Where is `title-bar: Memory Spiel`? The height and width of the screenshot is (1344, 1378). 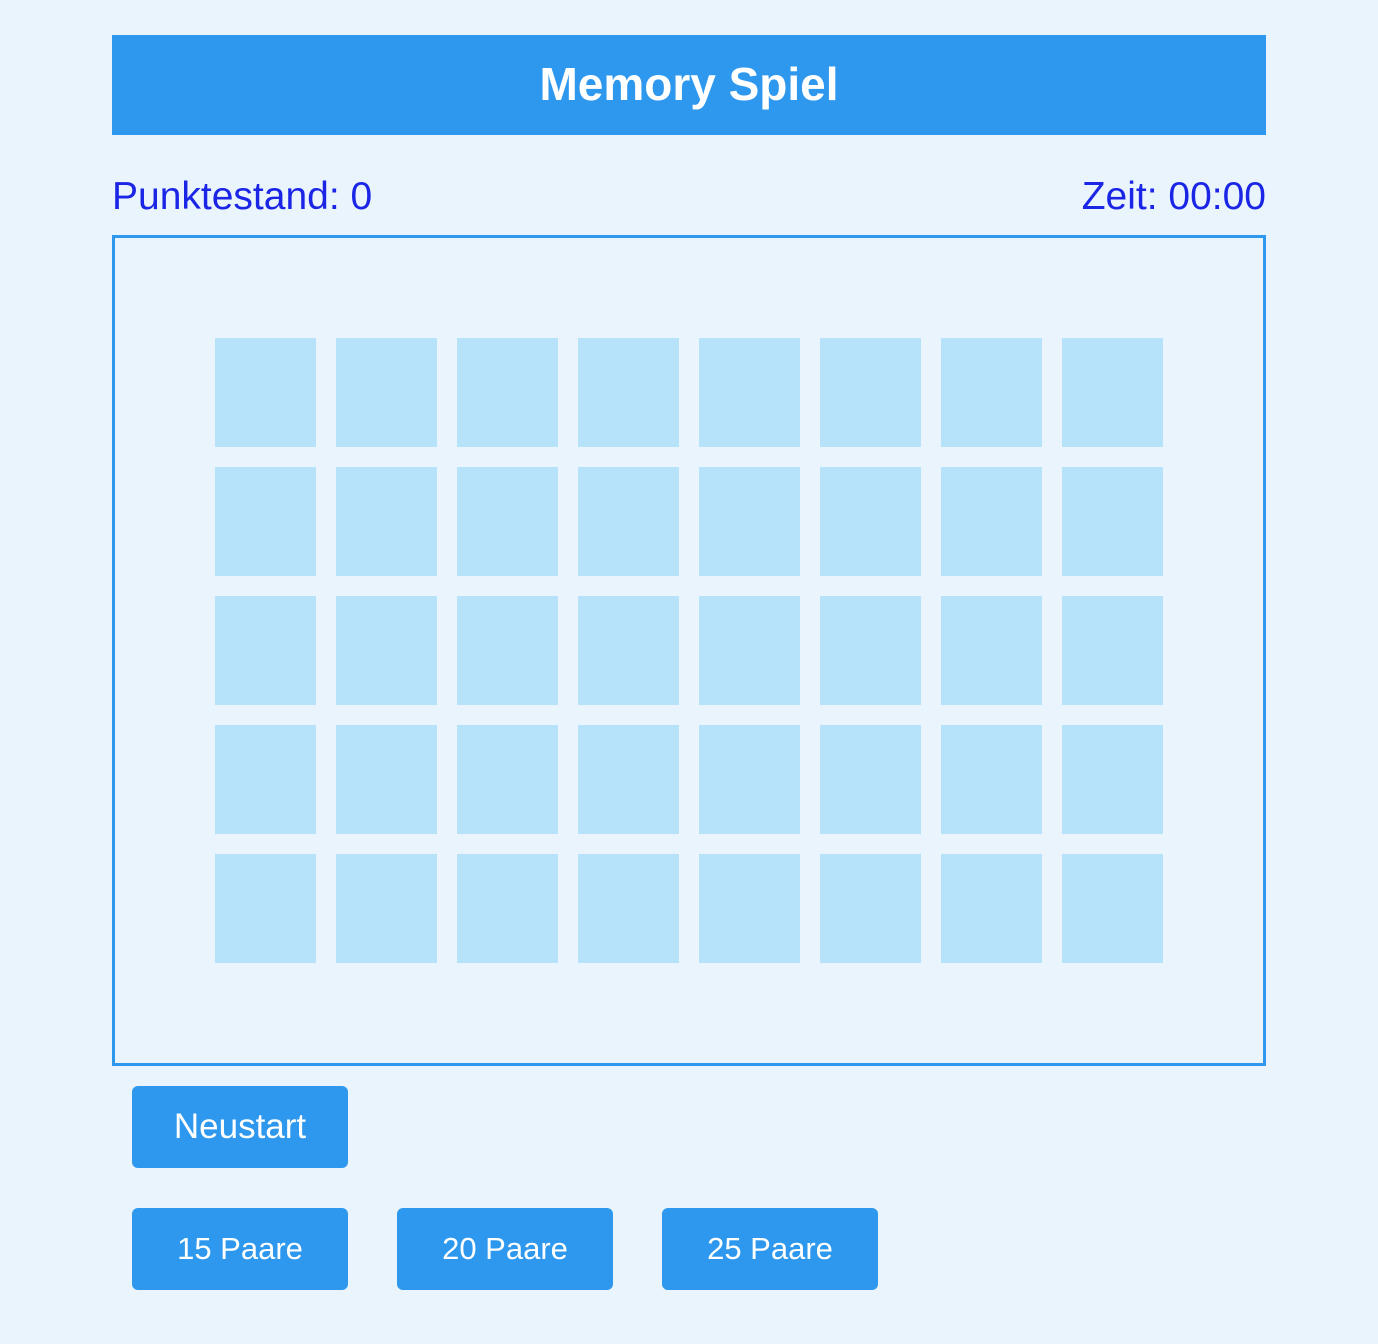 title-bar: Memory Spiel is located at coordinates (689, 85).